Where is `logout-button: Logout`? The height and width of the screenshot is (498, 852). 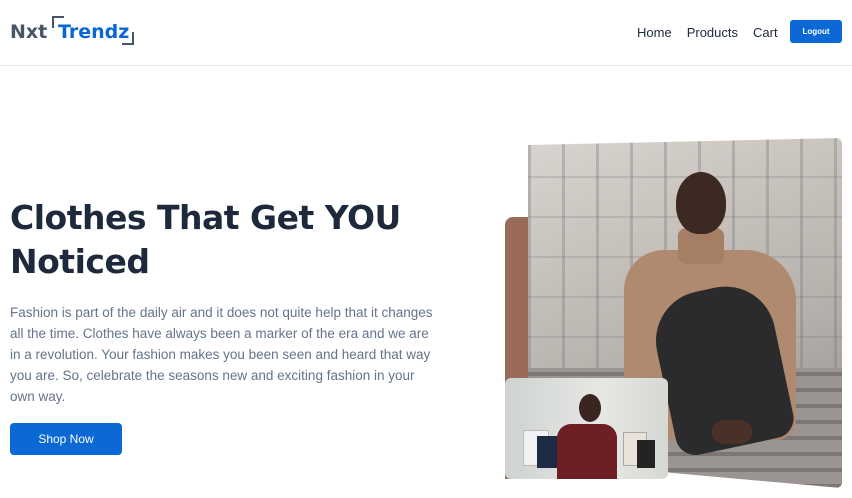
logout-button: Logout is located at coordinates (816, 31).